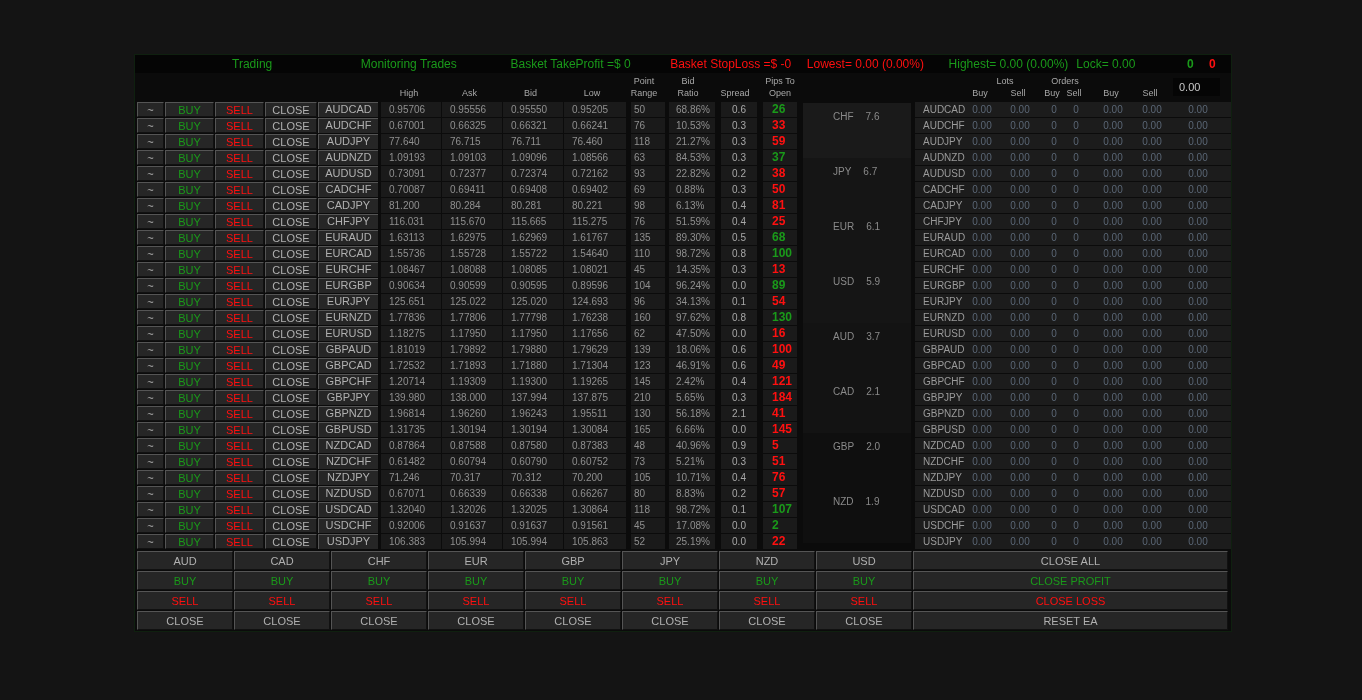  What do you see at coordinates (185, 560) in the screenshot?
I see `currency-button: AUD` at bounding box center [185, 560].